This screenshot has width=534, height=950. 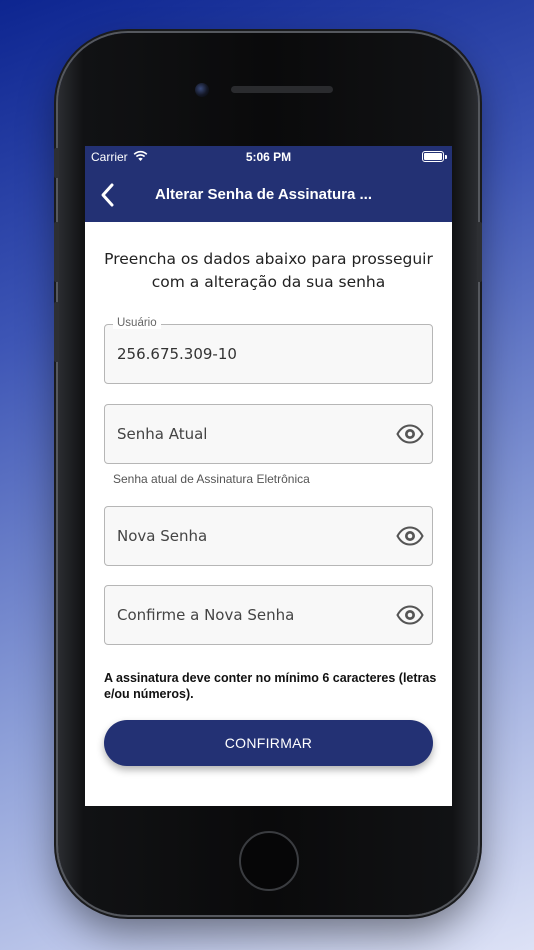 What do you see at coordinates (56, 332) in the screenshot?
I see `volume-down-button` at bounding box center [56, 332].